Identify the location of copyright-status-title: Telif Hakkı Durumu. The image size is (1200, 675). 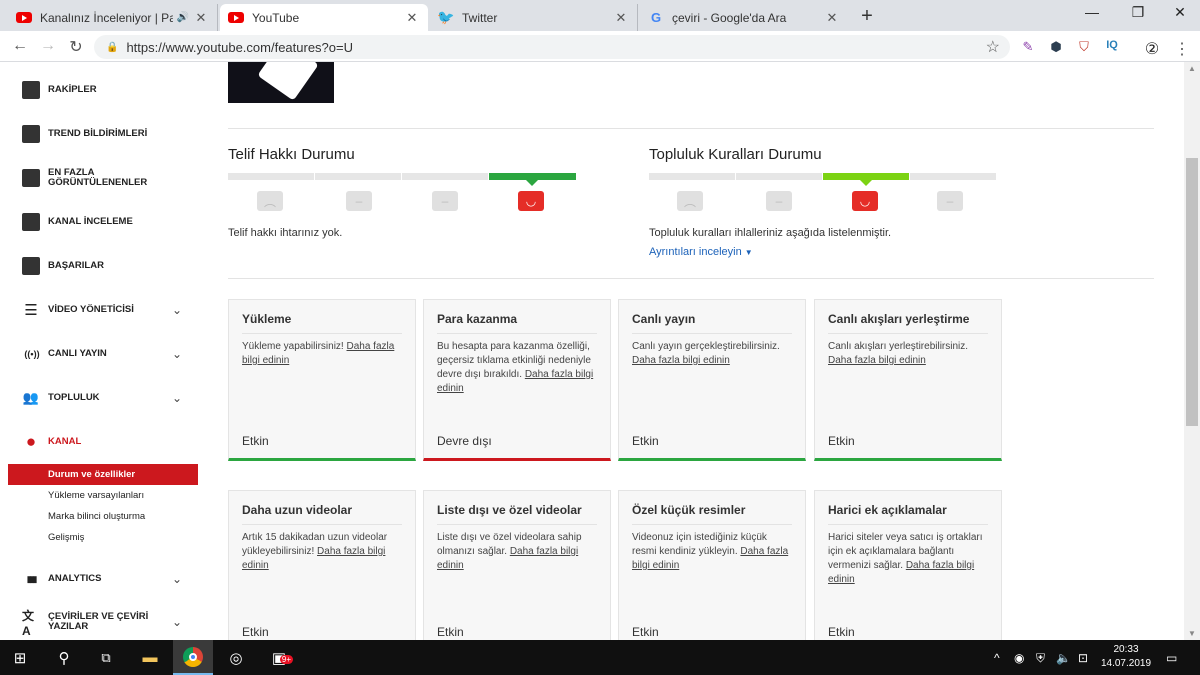
(291, 154).